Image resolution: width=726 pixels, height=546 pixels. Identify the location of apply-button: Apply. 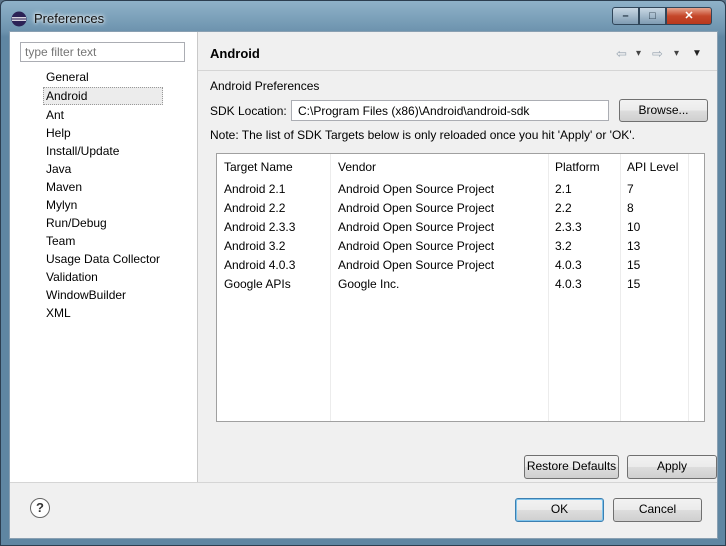
(672, 467).